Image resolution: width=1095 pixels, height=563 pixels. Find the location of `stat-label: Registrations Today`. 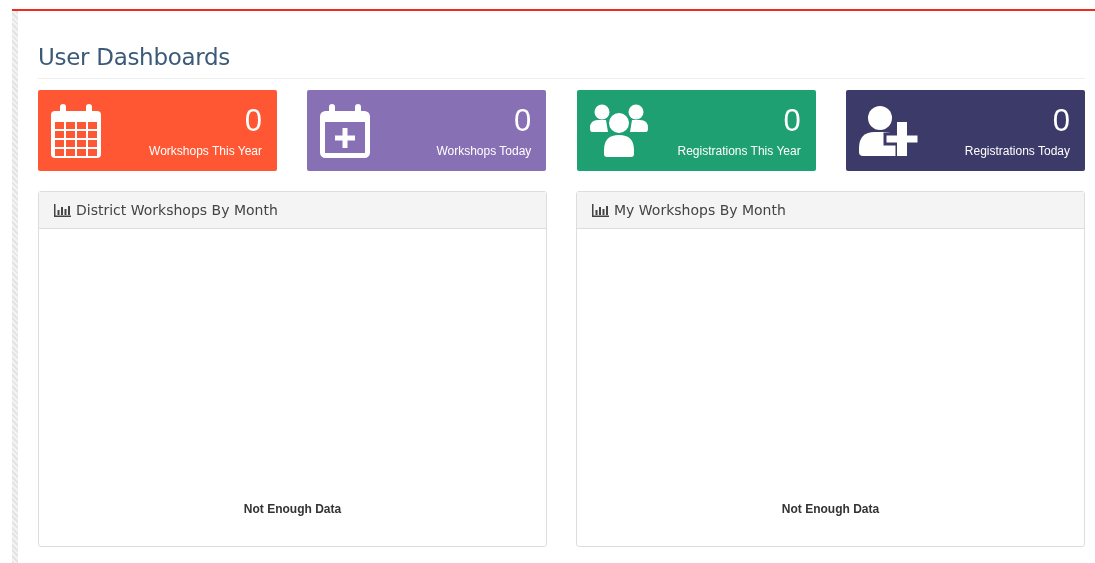

stat-label: Registrations Today is located at coordinates (1017, 150).